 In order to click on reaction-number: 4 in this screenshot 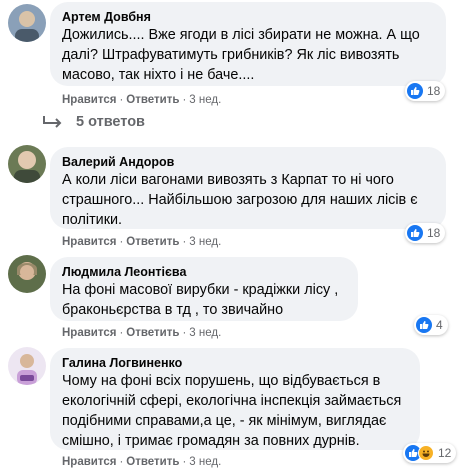, I will do `click(439, 325)`.